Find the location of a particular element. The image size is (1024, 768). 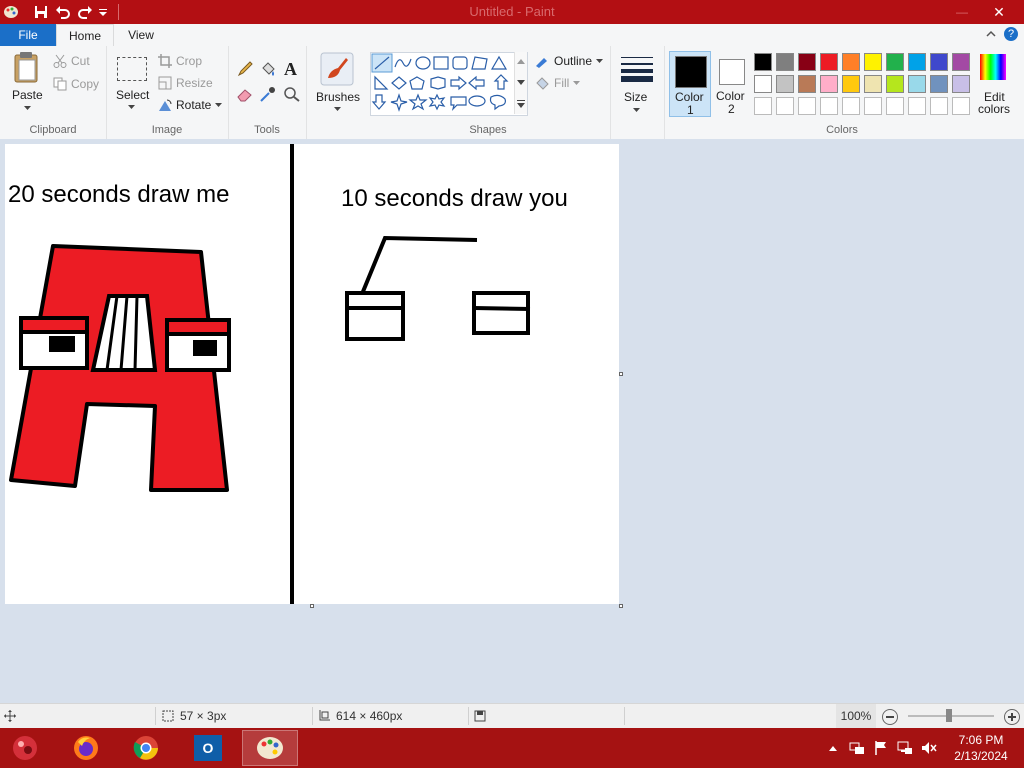

fill-button: Fill is located at coordinates (557, 83).